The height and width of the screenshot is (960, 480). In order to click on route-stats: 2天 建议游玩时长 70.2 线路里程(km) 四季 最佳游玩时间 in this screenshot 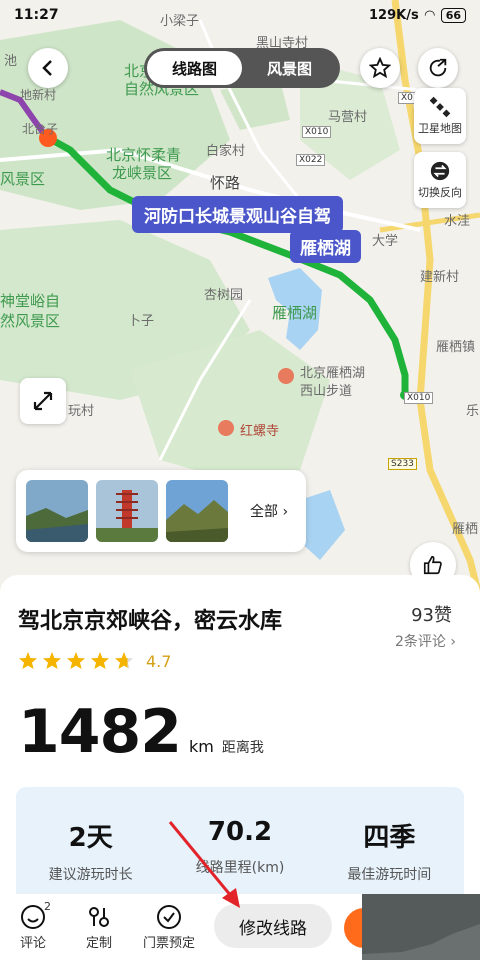, I will do `click(240, 847)`.